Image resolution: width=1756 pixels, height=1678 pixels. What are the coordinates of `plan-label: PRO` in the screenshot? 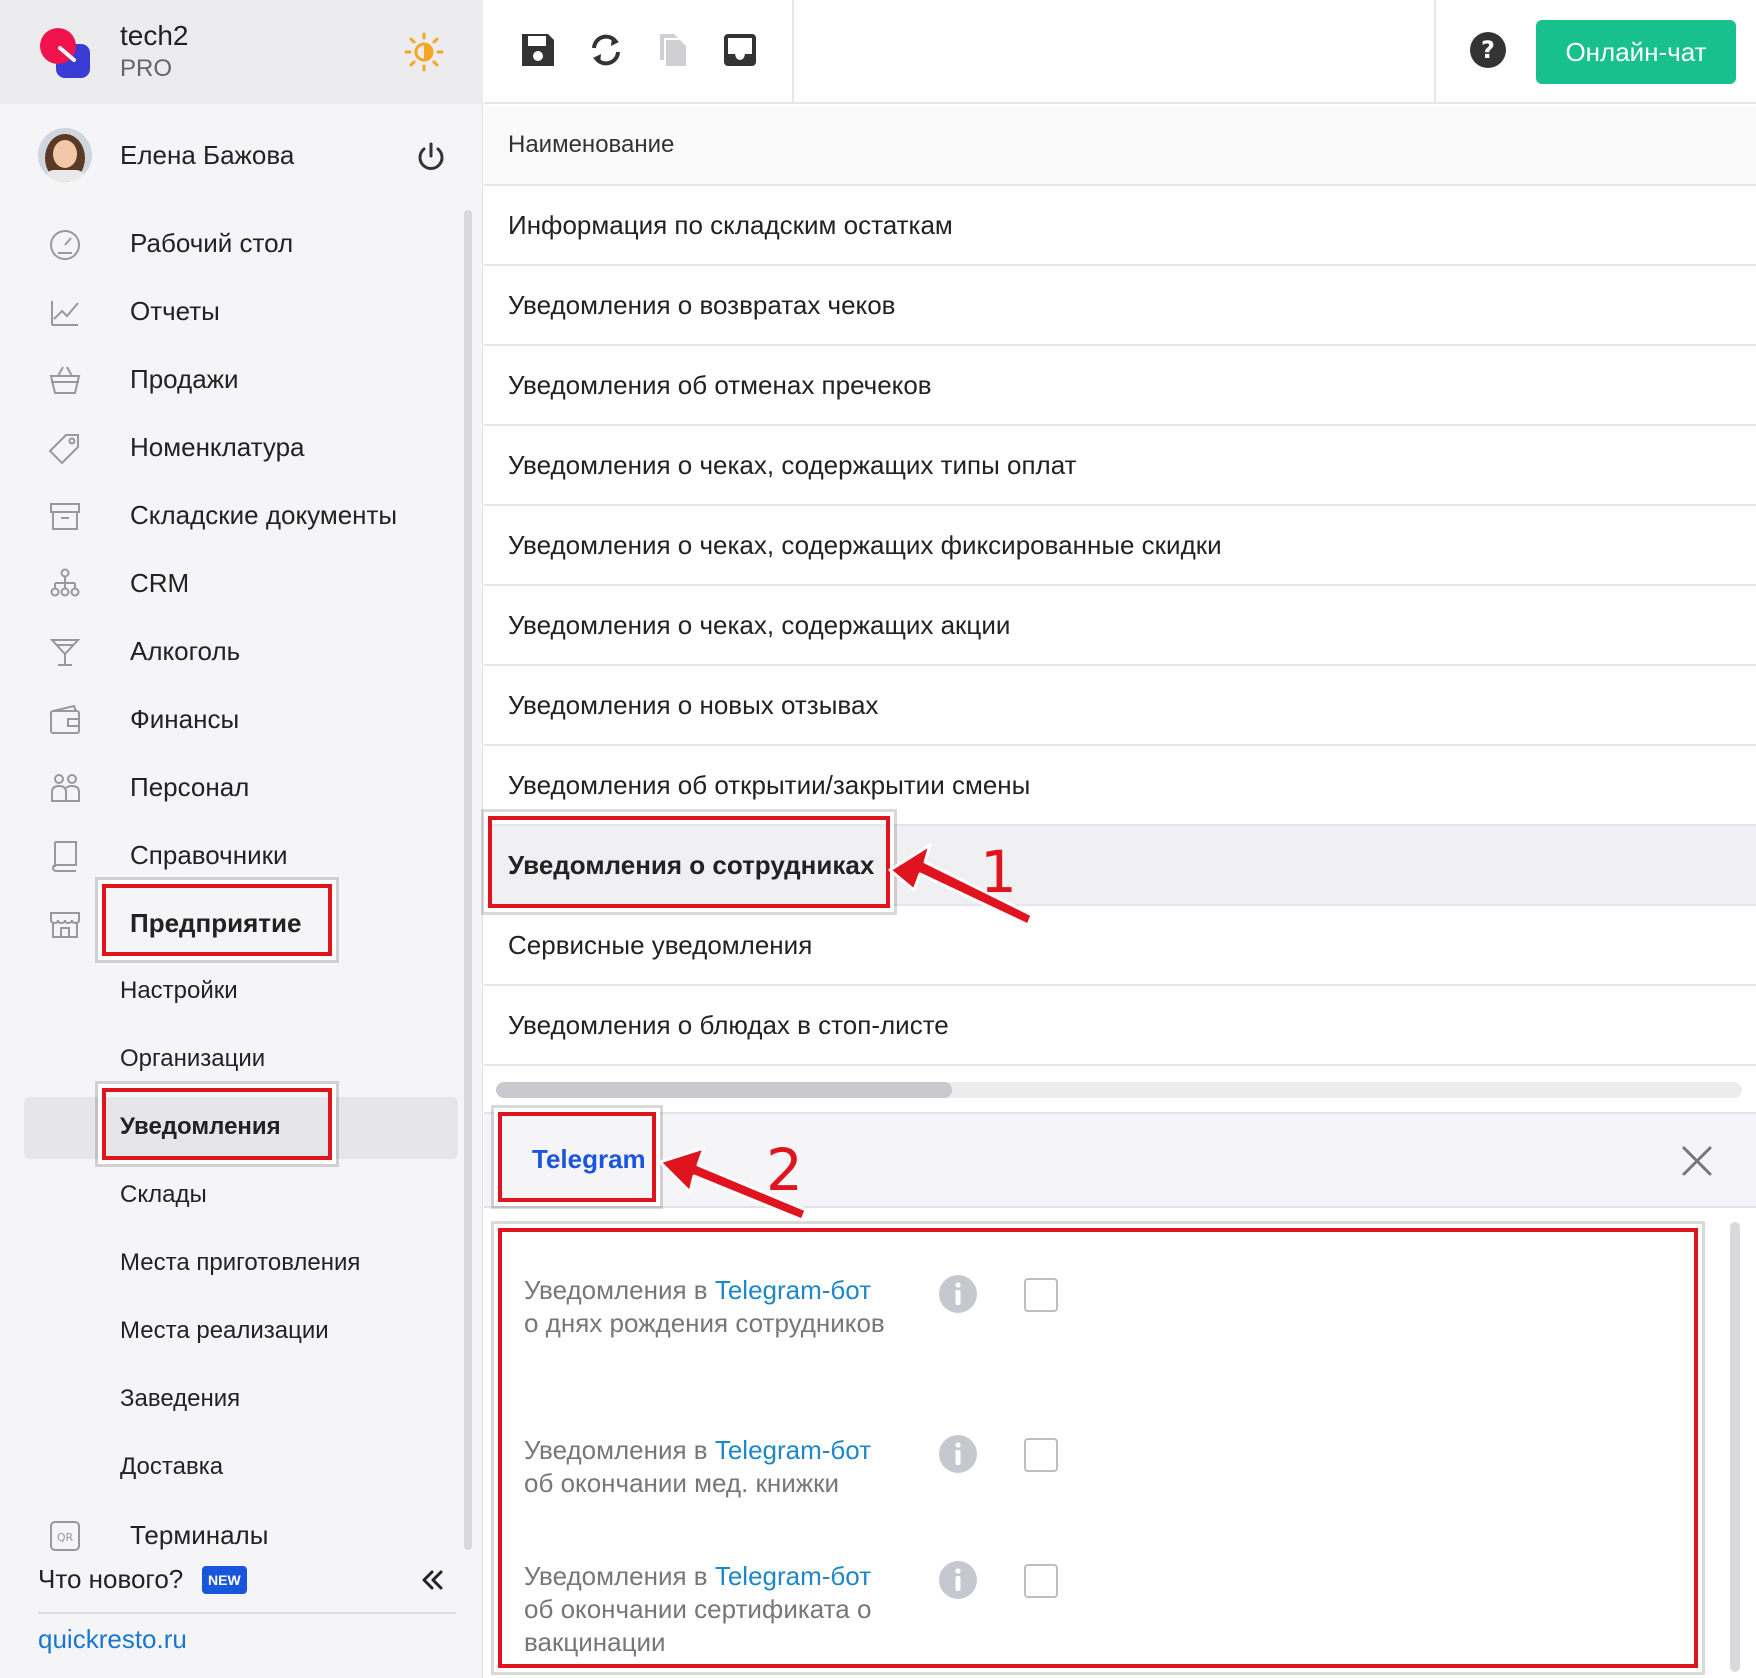 It's located at (146, 68).